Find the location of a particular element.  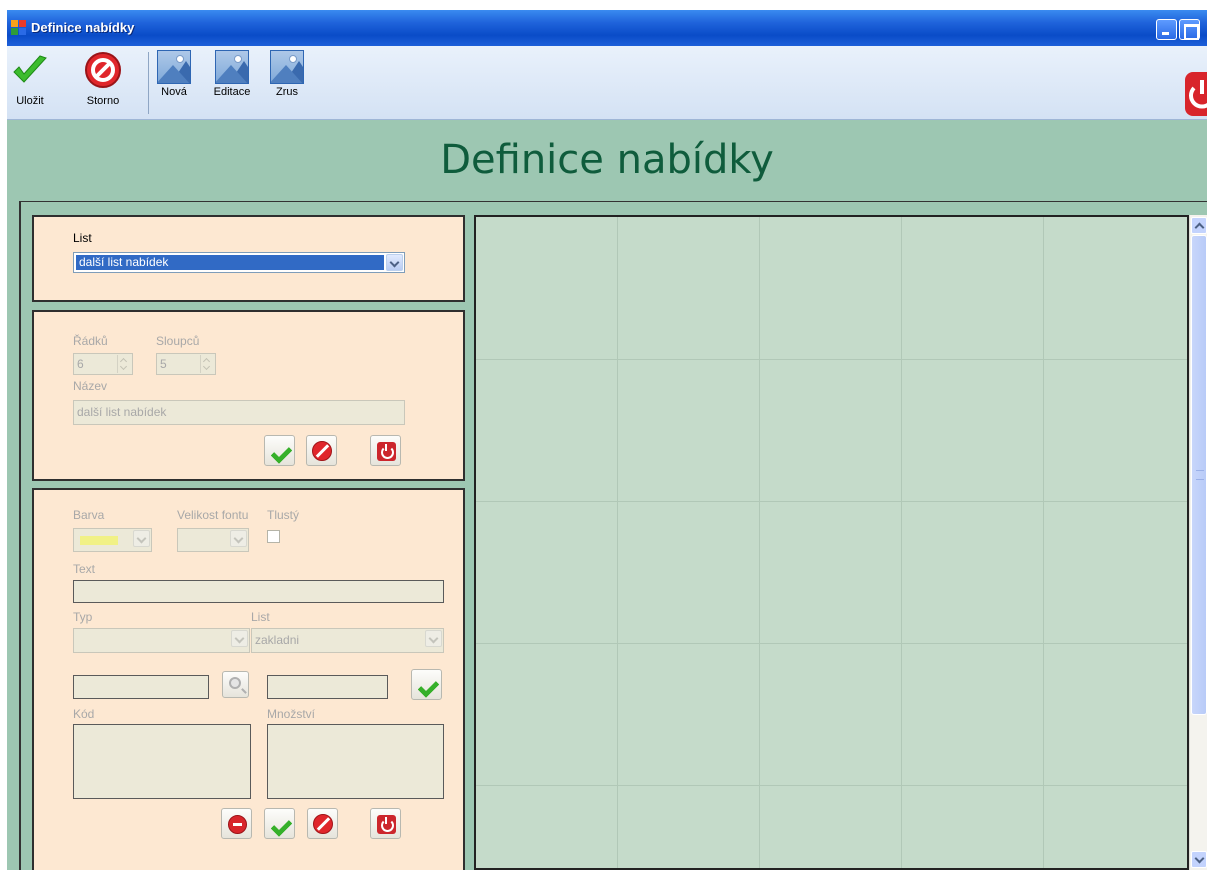

search-icon is located at coordinates (235, 683).